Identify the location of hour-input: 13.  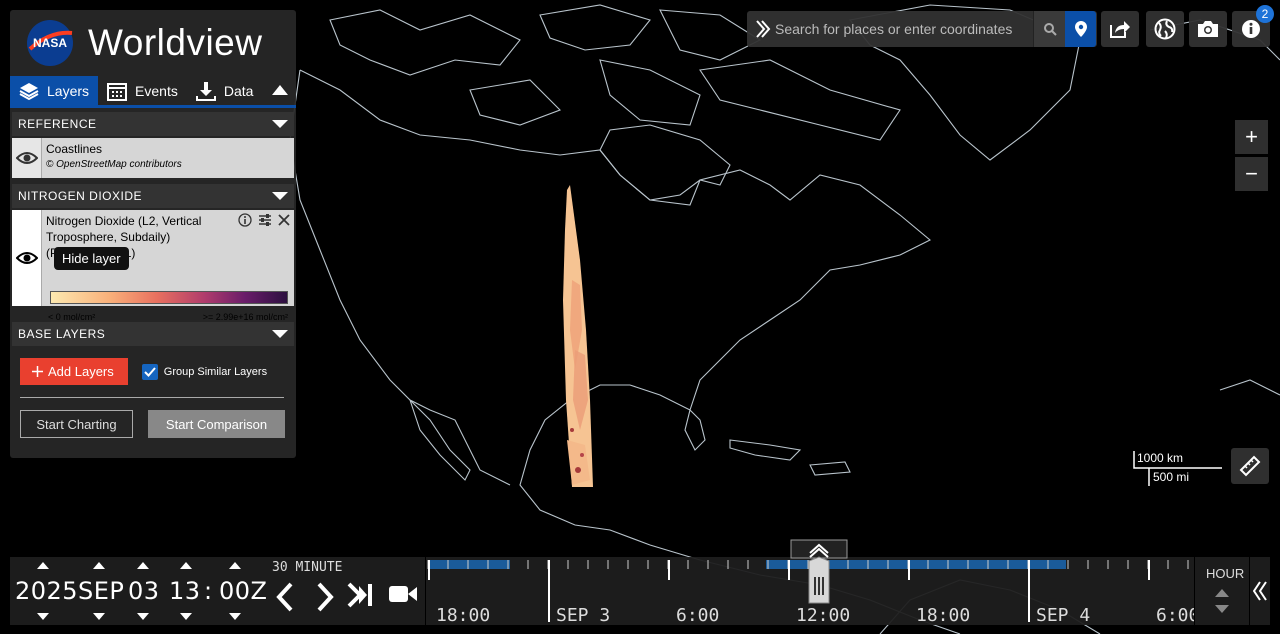
(185, 591).